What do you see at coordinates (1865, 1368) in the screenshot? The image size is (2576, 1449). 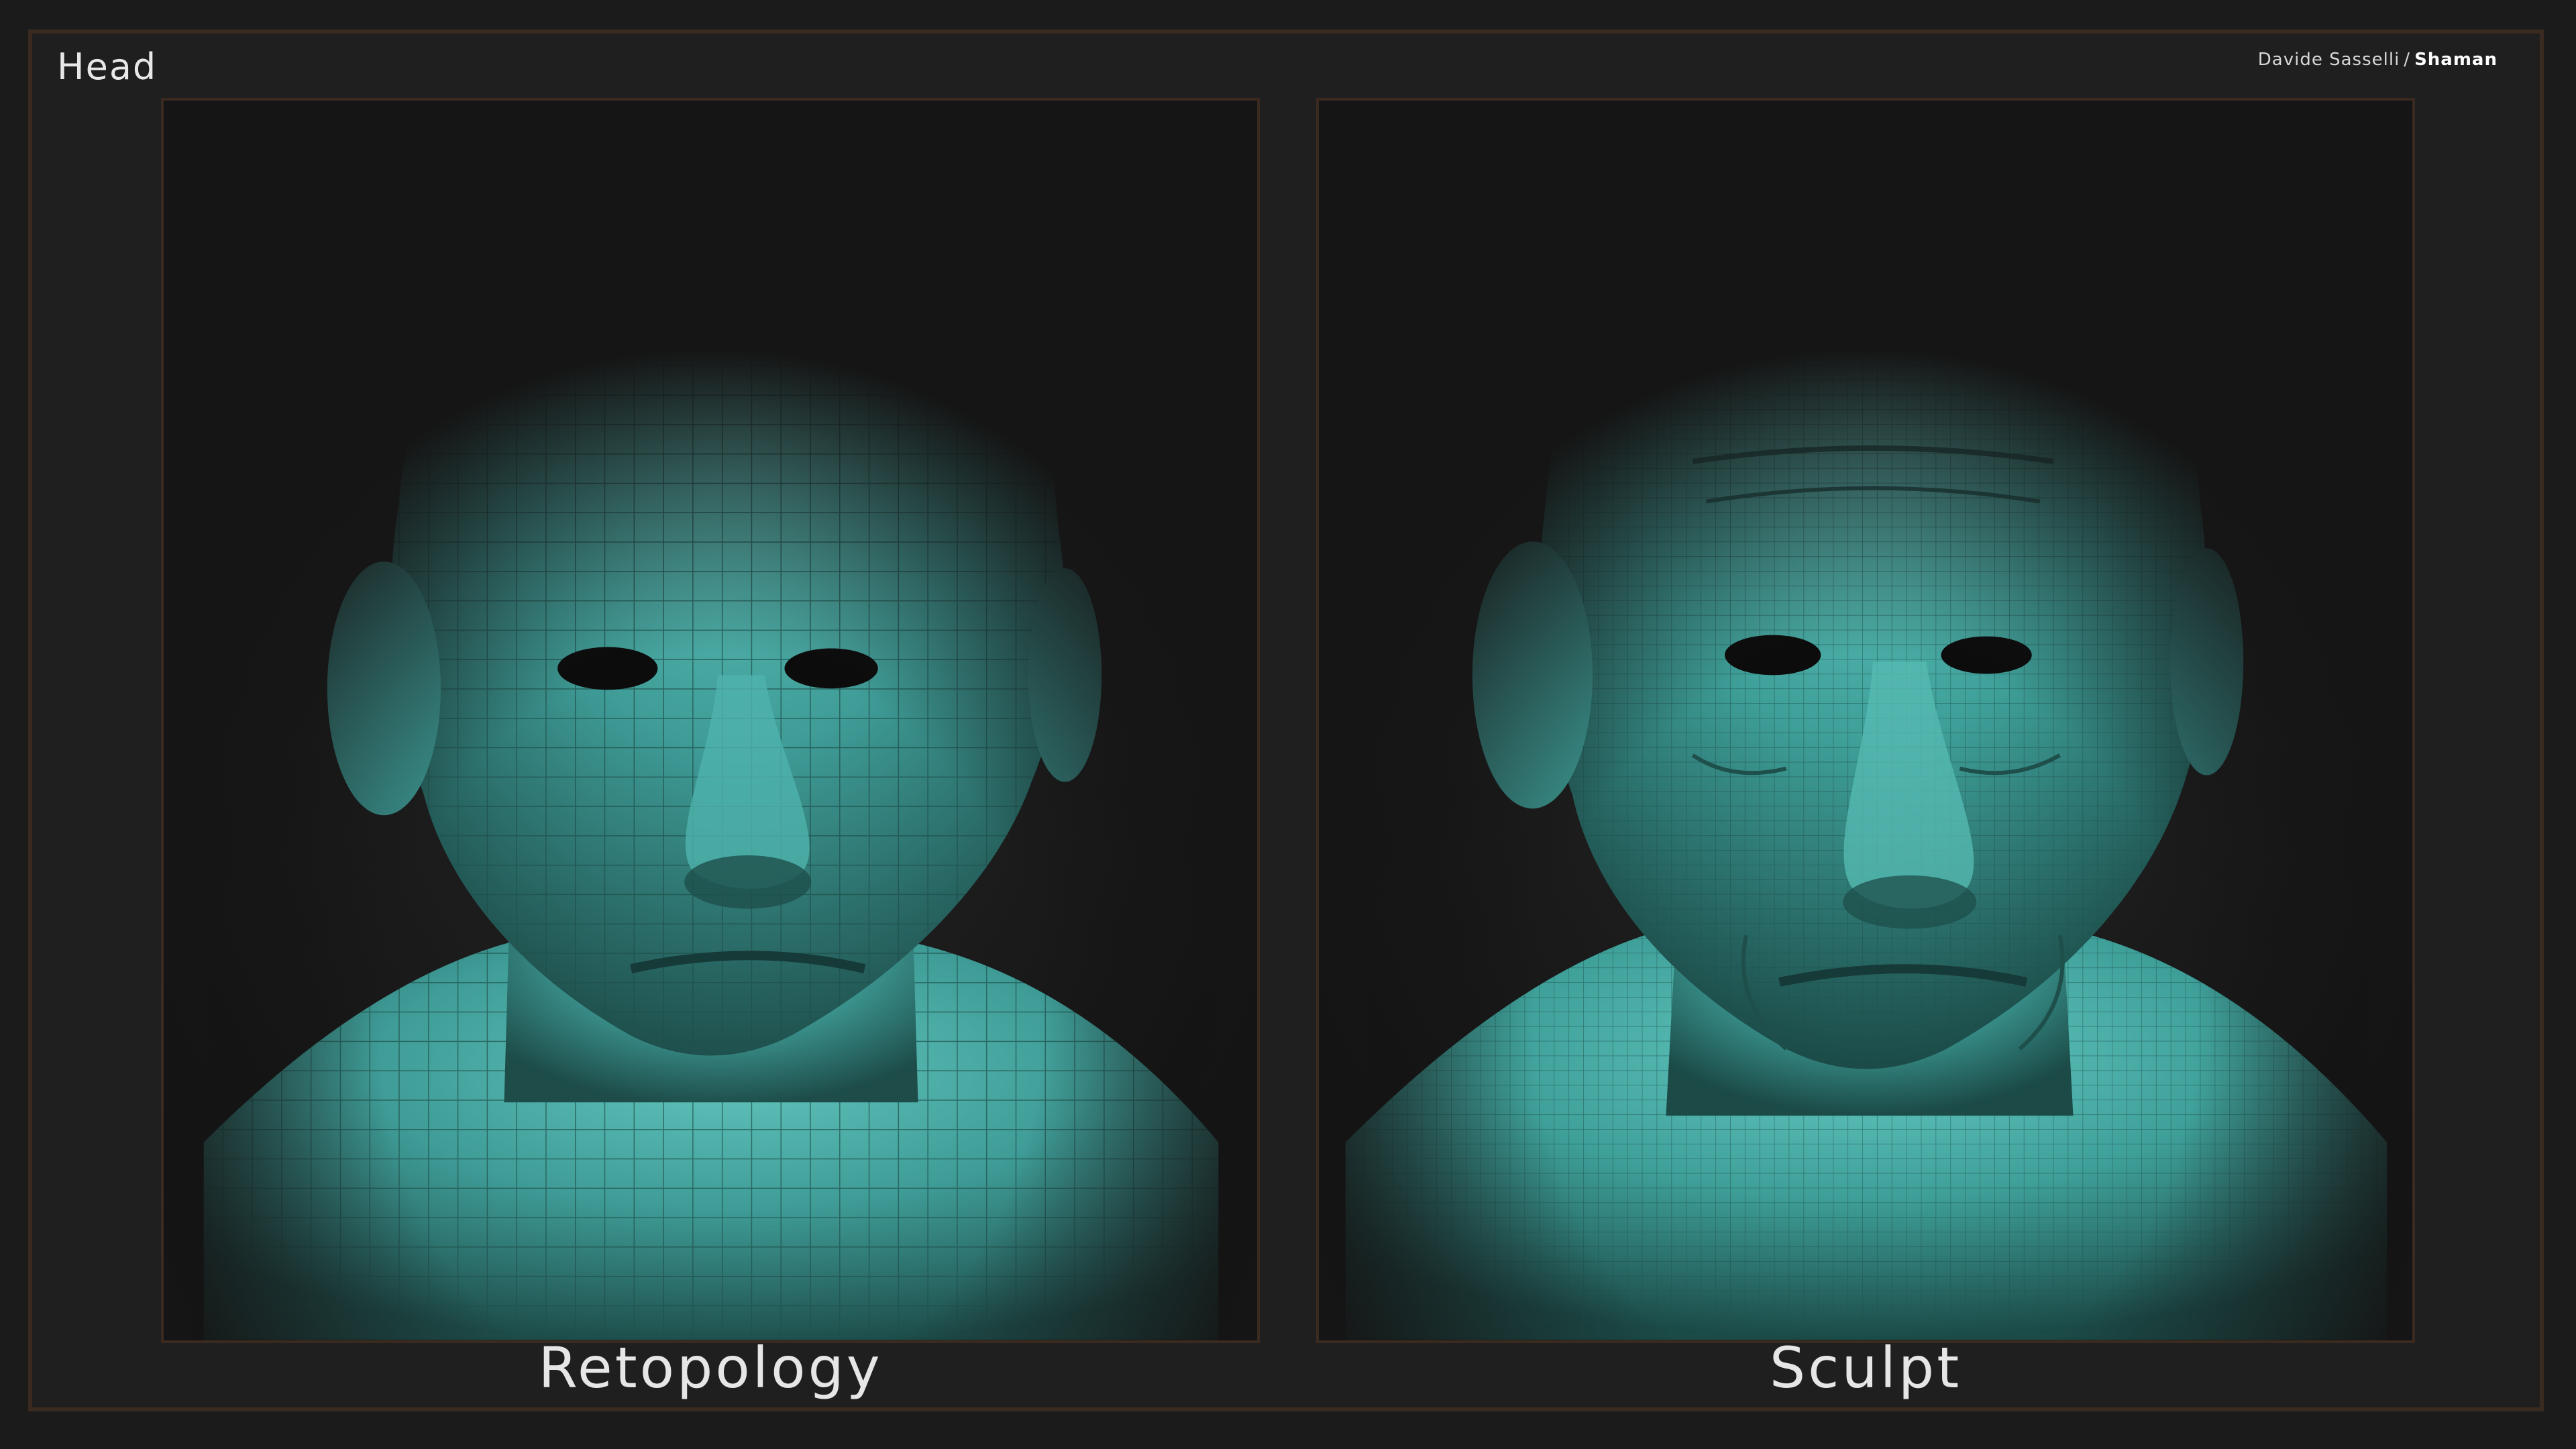 I see `sculpt-caption: Sculpt` at bounding box center [1865, 1368].